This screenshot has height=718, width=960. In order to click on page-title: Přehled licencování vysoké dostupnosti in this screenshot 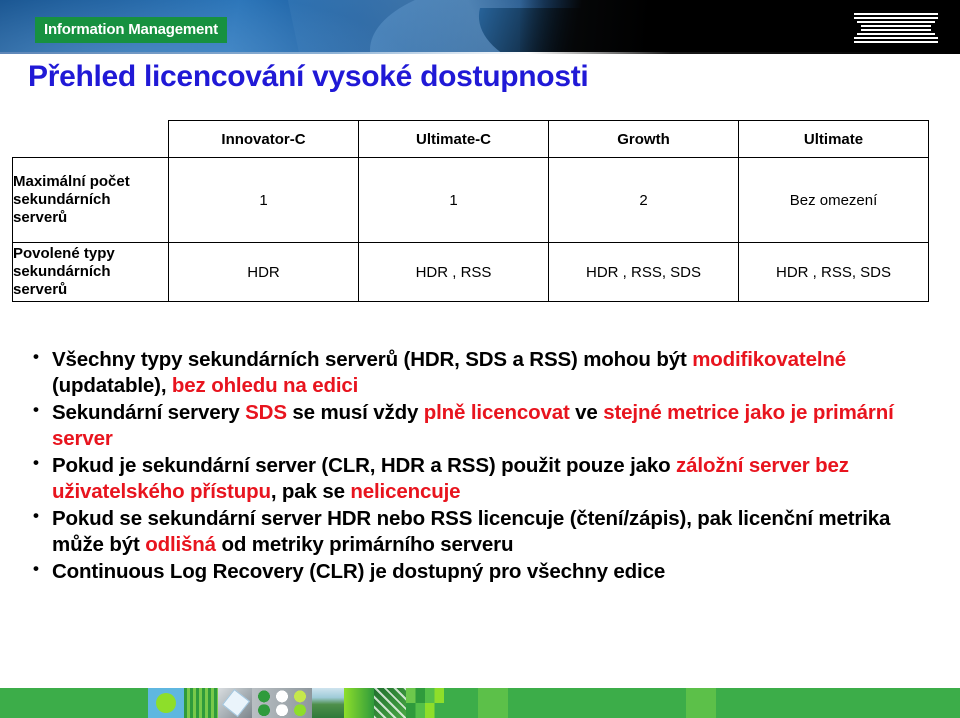, I will do `click(308, 76)`.